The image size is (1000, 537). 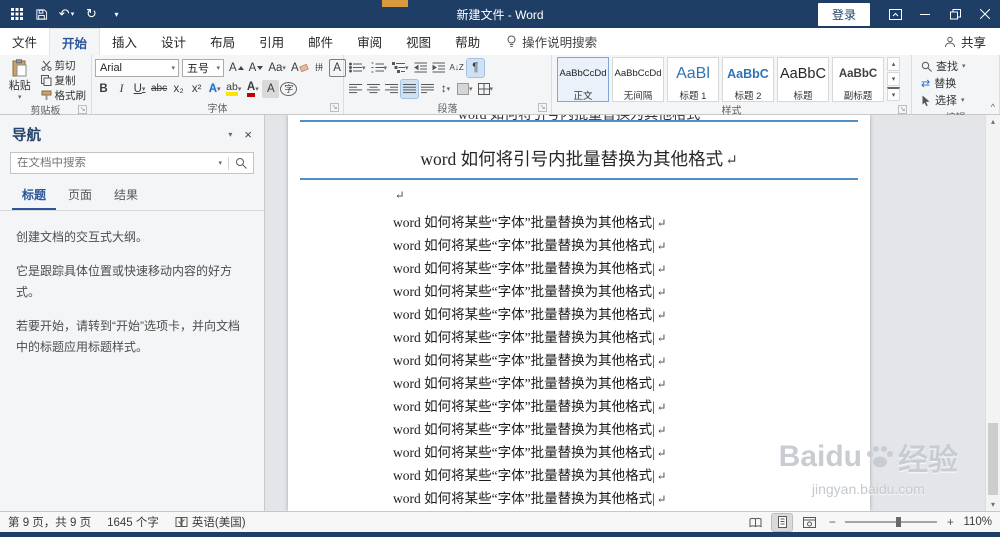 What do you see at coordinates (139, 89) in the screenshot?
I see `underline-button: U ▾` at bounding box center [139, 89].